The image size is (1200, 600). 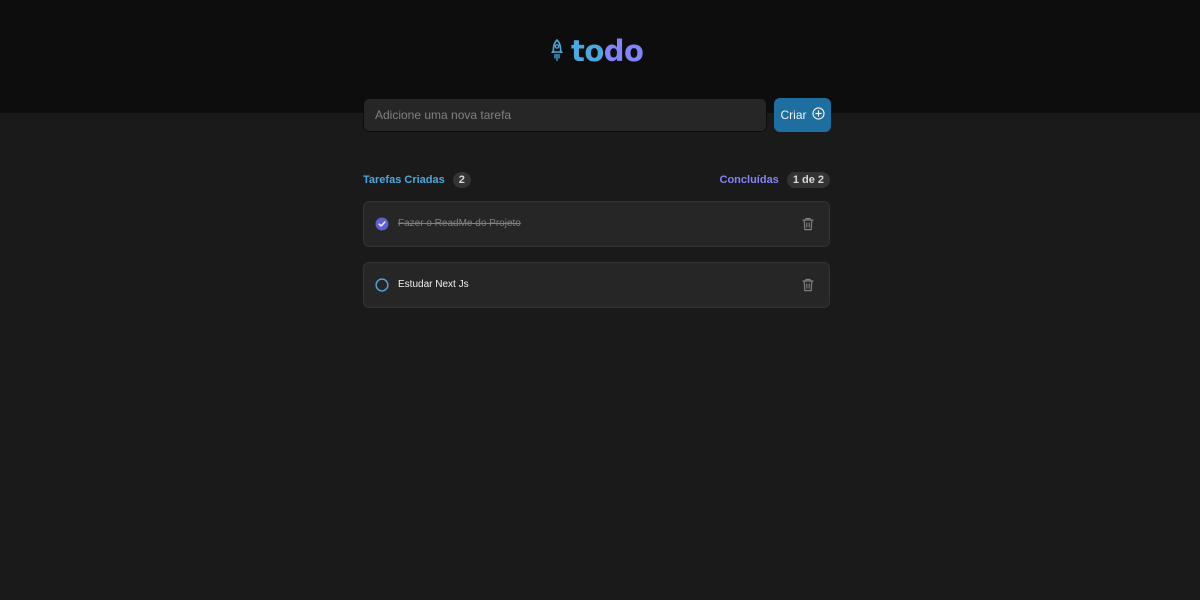 What do you see at coordinates (461, 180) in the screenshot?
I see `created-tasks-count: 2` at bounding box center [461, 180].